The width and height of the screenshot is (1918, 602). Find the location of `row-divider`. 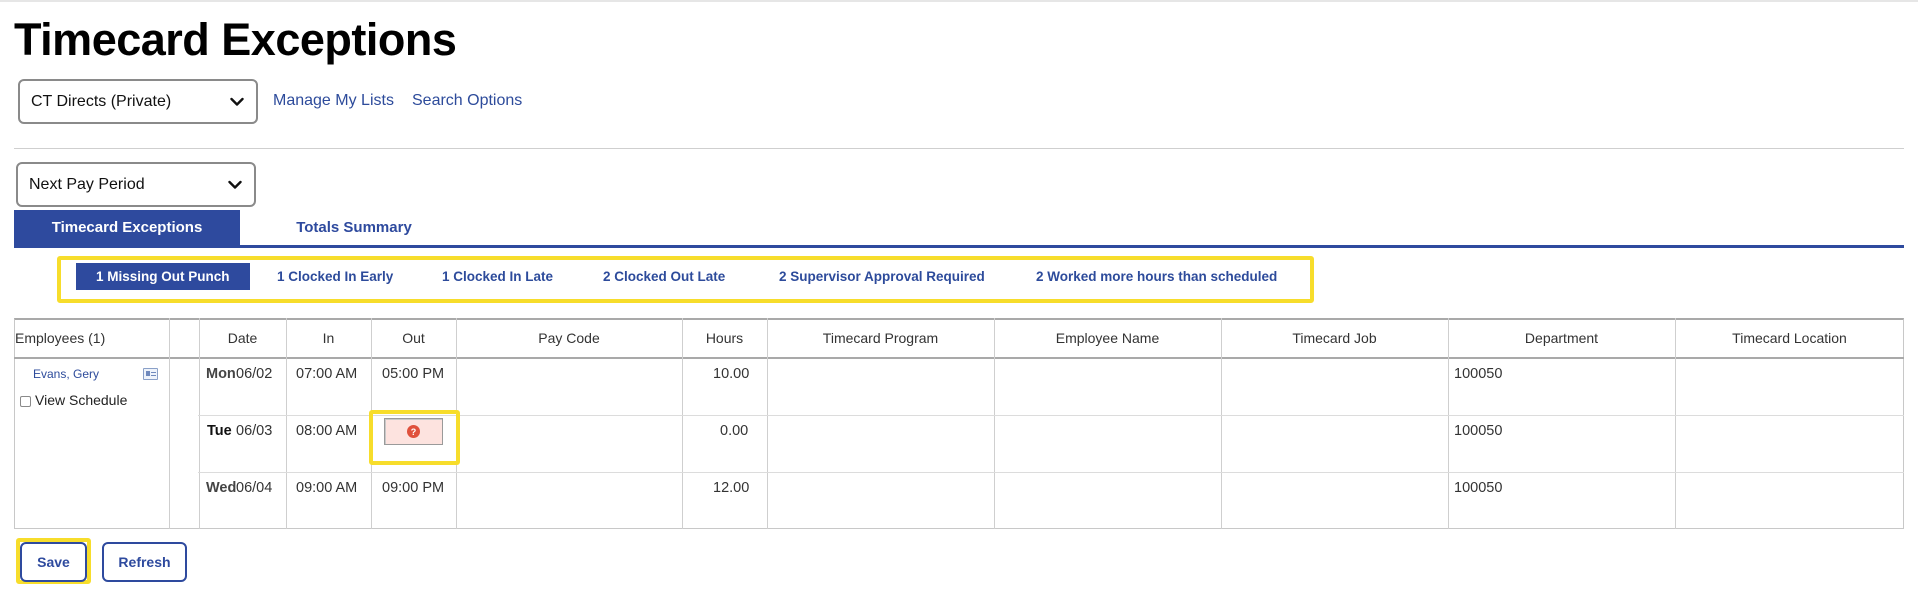

row-divider is located at coordinates (1051, 472).